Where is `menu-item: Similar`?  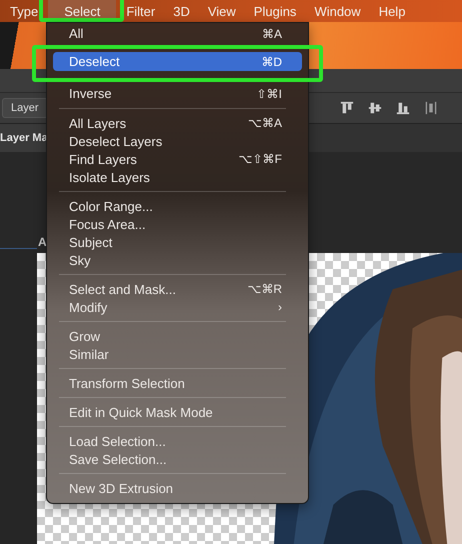 menu-item: Similar is located at coordinates (177, 354).